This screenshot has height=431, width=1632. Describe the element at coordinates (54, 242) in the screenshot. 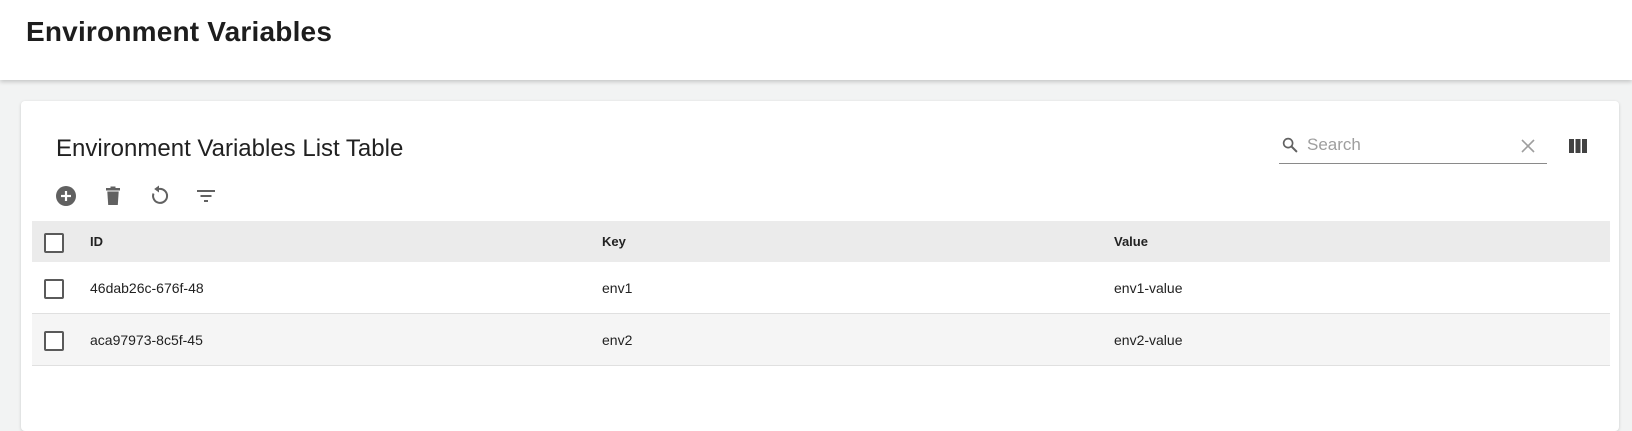

I see `select-all-checkbox` at that location.